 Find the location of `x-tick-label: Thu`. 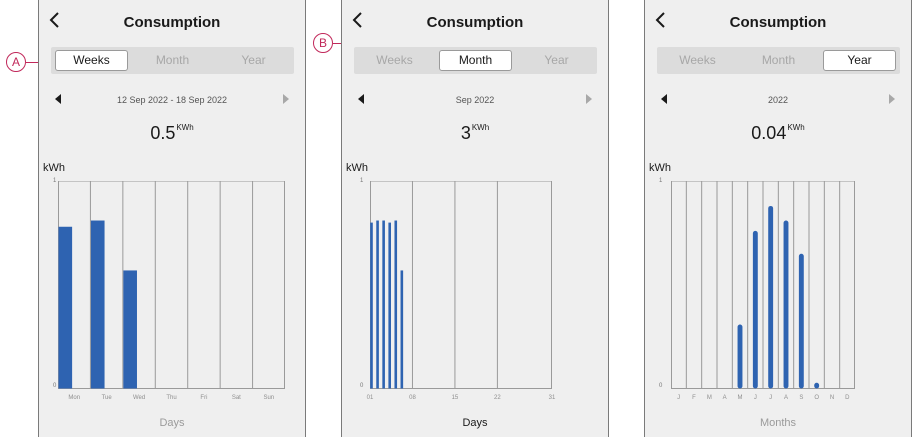

x-tick-label: Thu is located at coordinates (171, 398).